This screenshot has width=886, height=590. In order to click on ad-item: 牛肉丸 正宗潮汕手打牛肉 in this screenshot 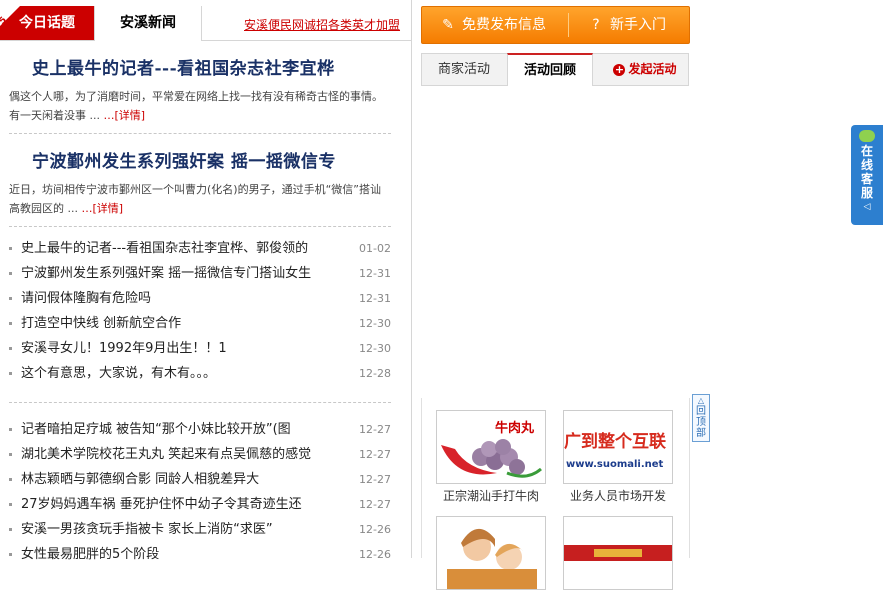, I will do `click(491, 457)`.